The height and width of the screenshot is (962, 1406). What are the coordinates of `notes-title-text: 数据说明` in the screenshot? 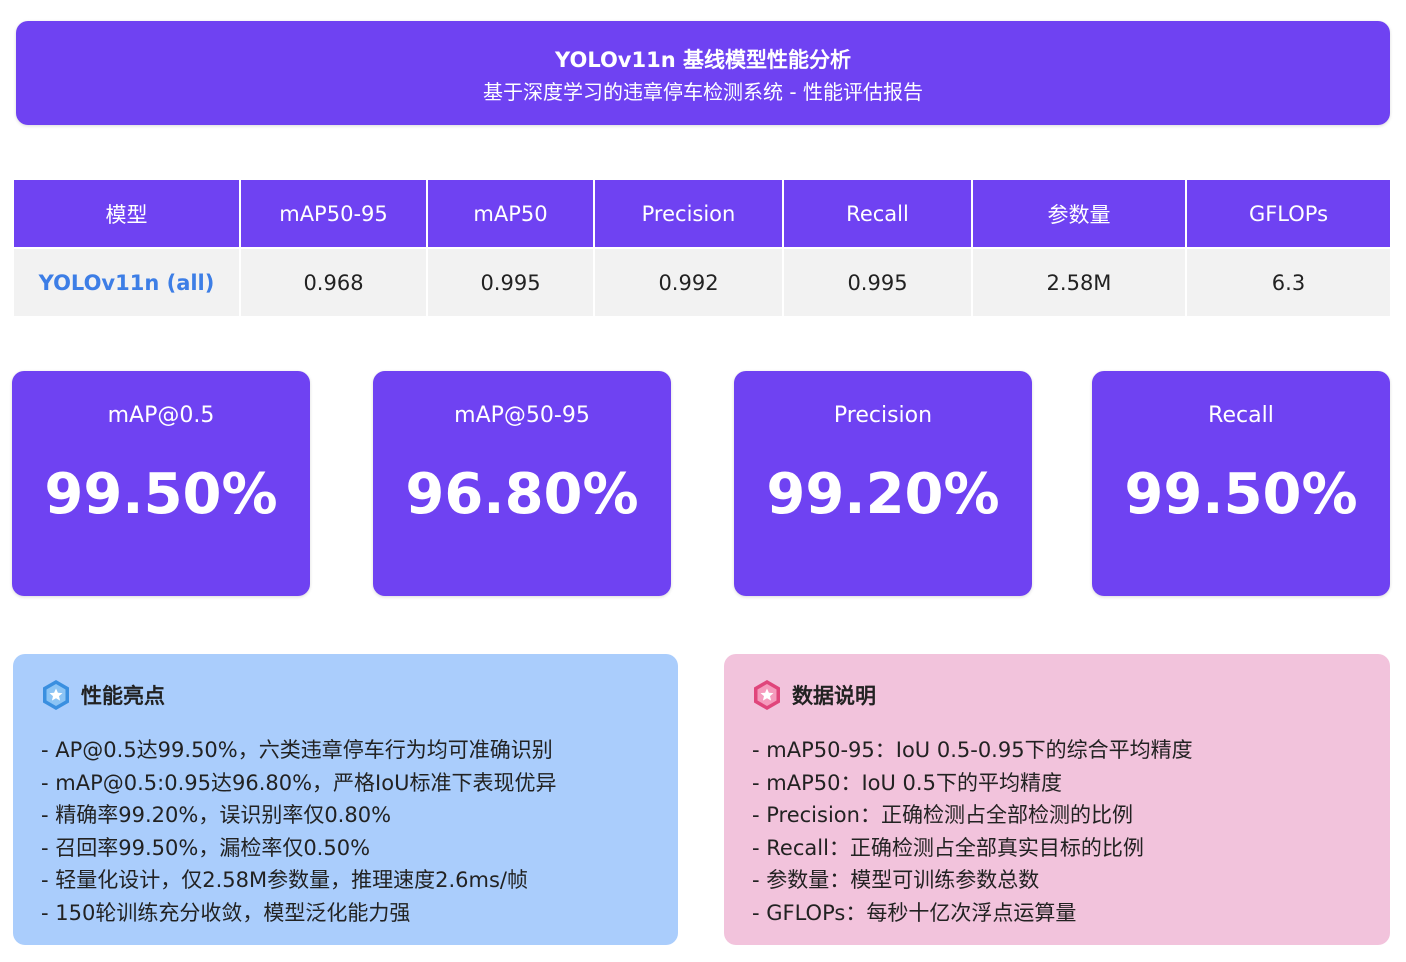 It's located at (834, 696).